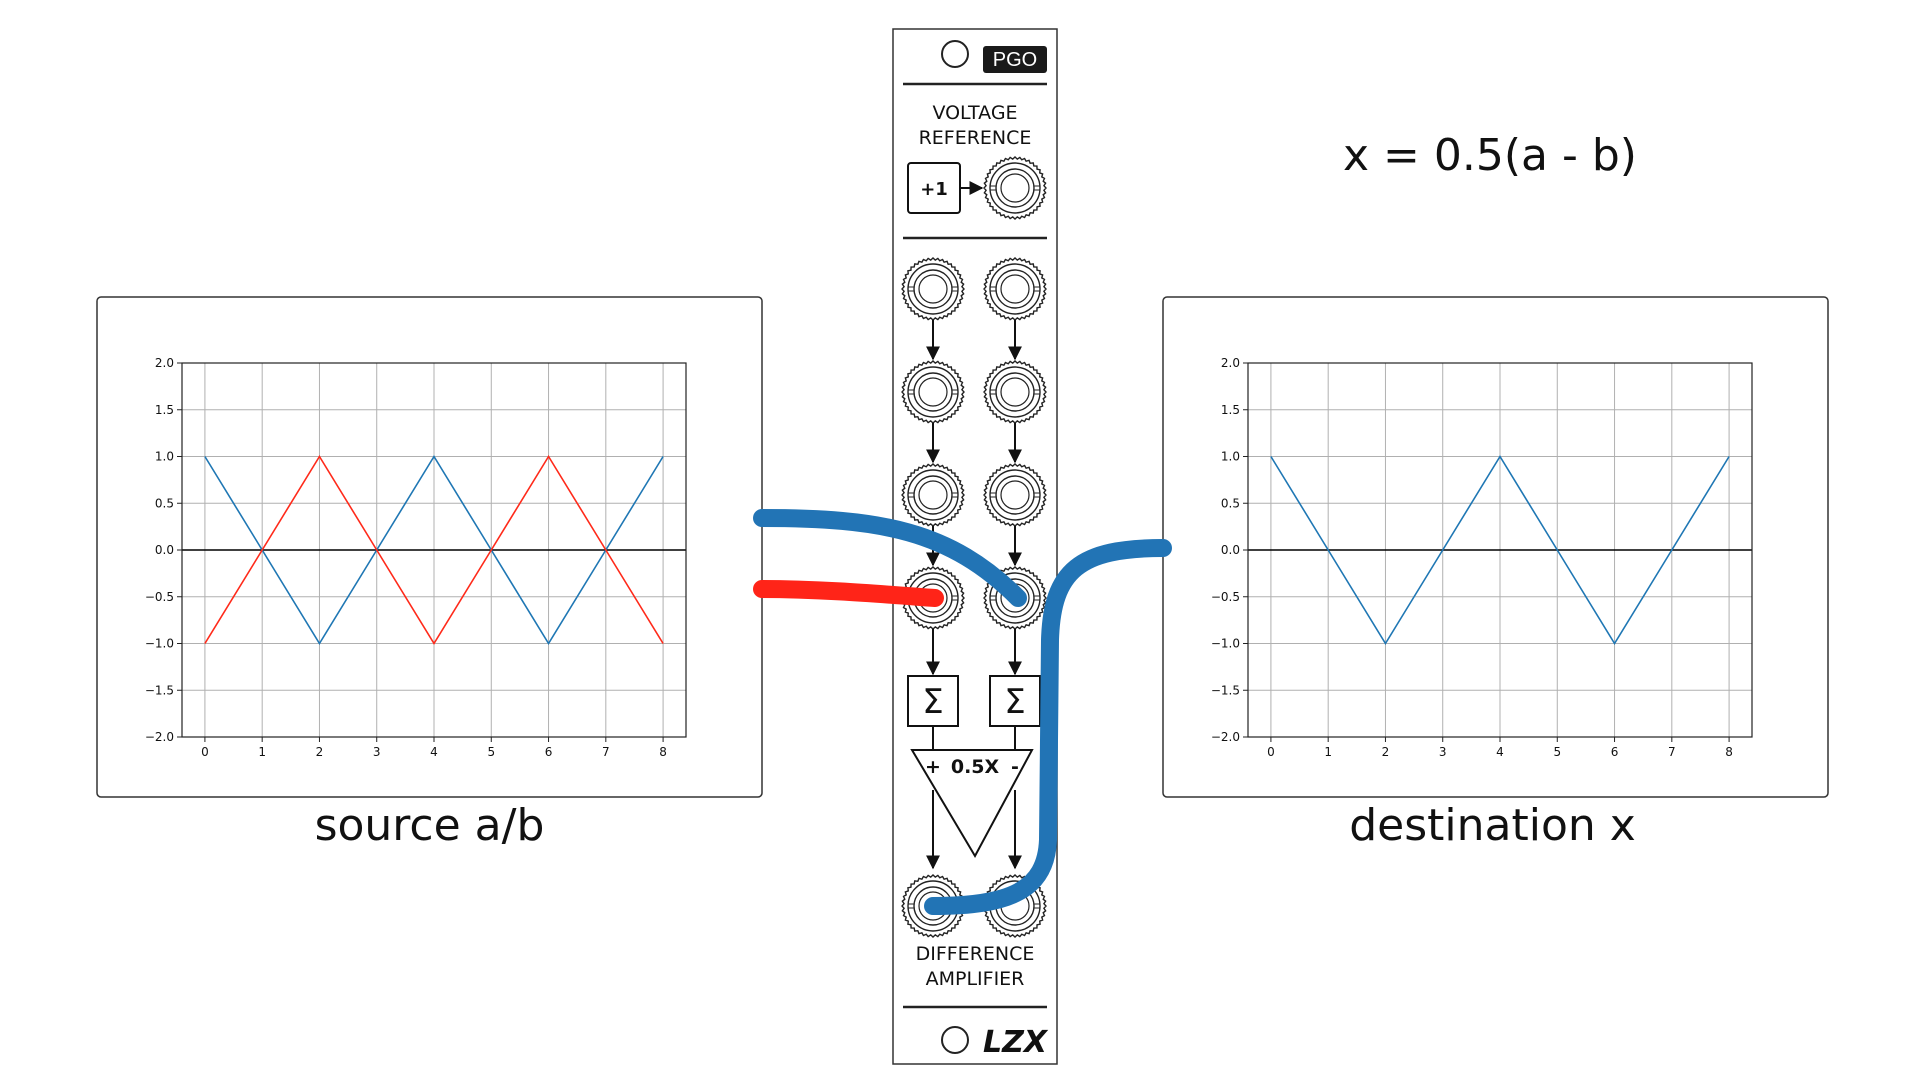 The image size is (1920, 1080). Describe the element at coordinates (932, 702) in the screenshot. I see `sum-symbol-a: Σ` at that location.